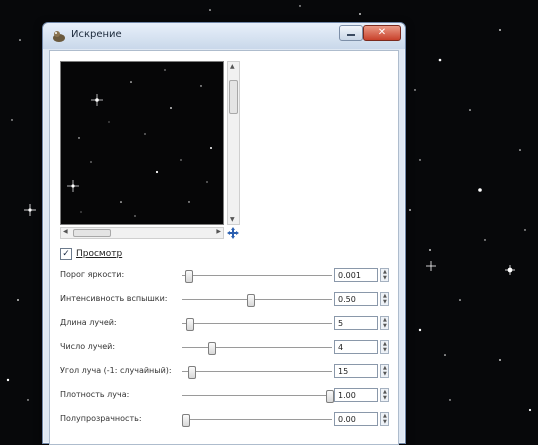 Image resolution: width=538 pixels, height=445 pixels. I want to click on param-row: Плотность луча: 1.00 ▲ ▼, so click(224, 396).